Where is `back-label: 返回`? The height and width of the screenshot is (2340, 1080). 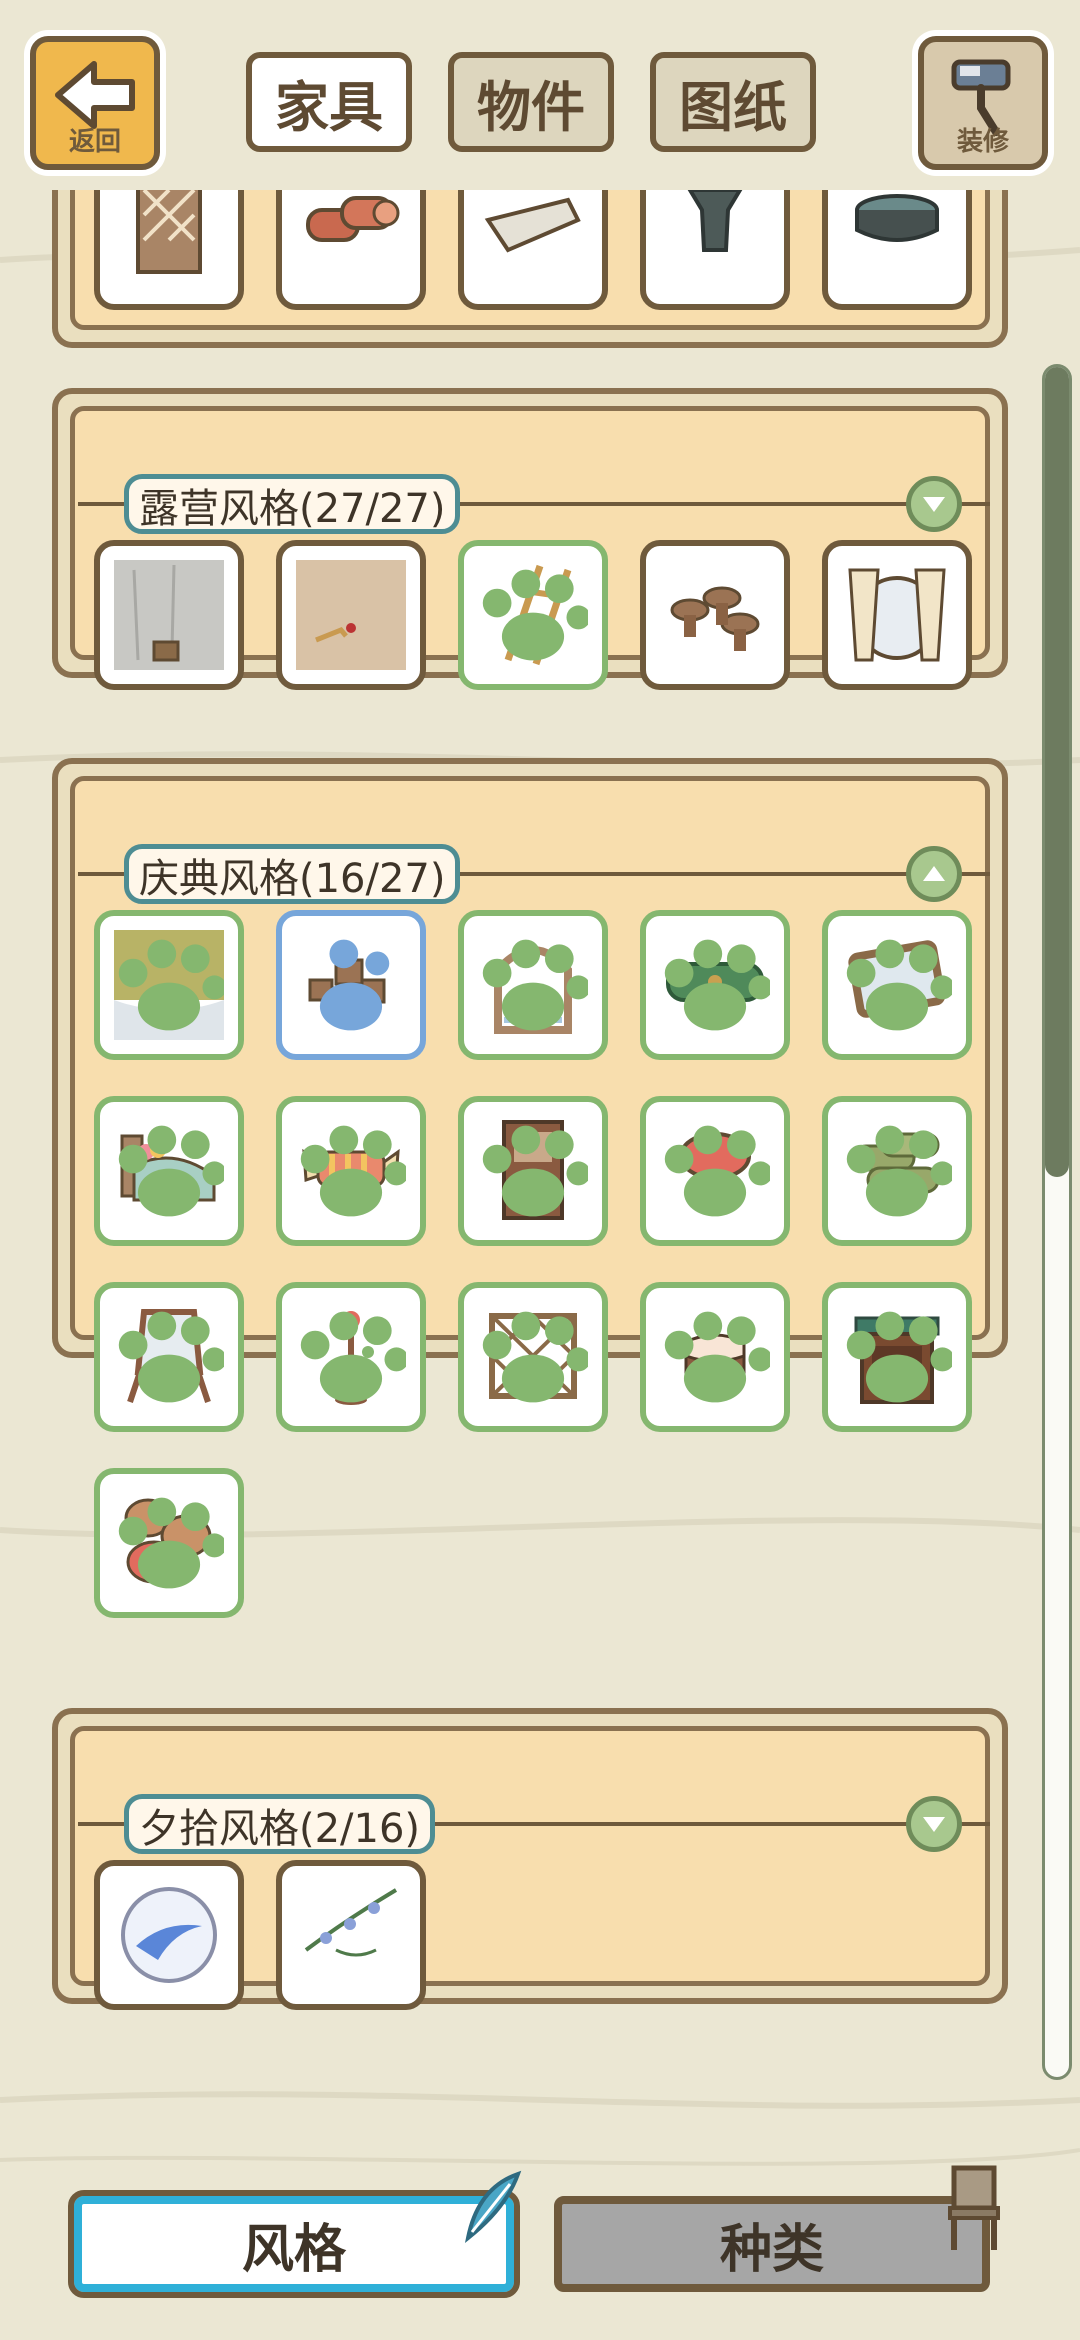 back-label: 返回 is located at coordinates (94, 142).